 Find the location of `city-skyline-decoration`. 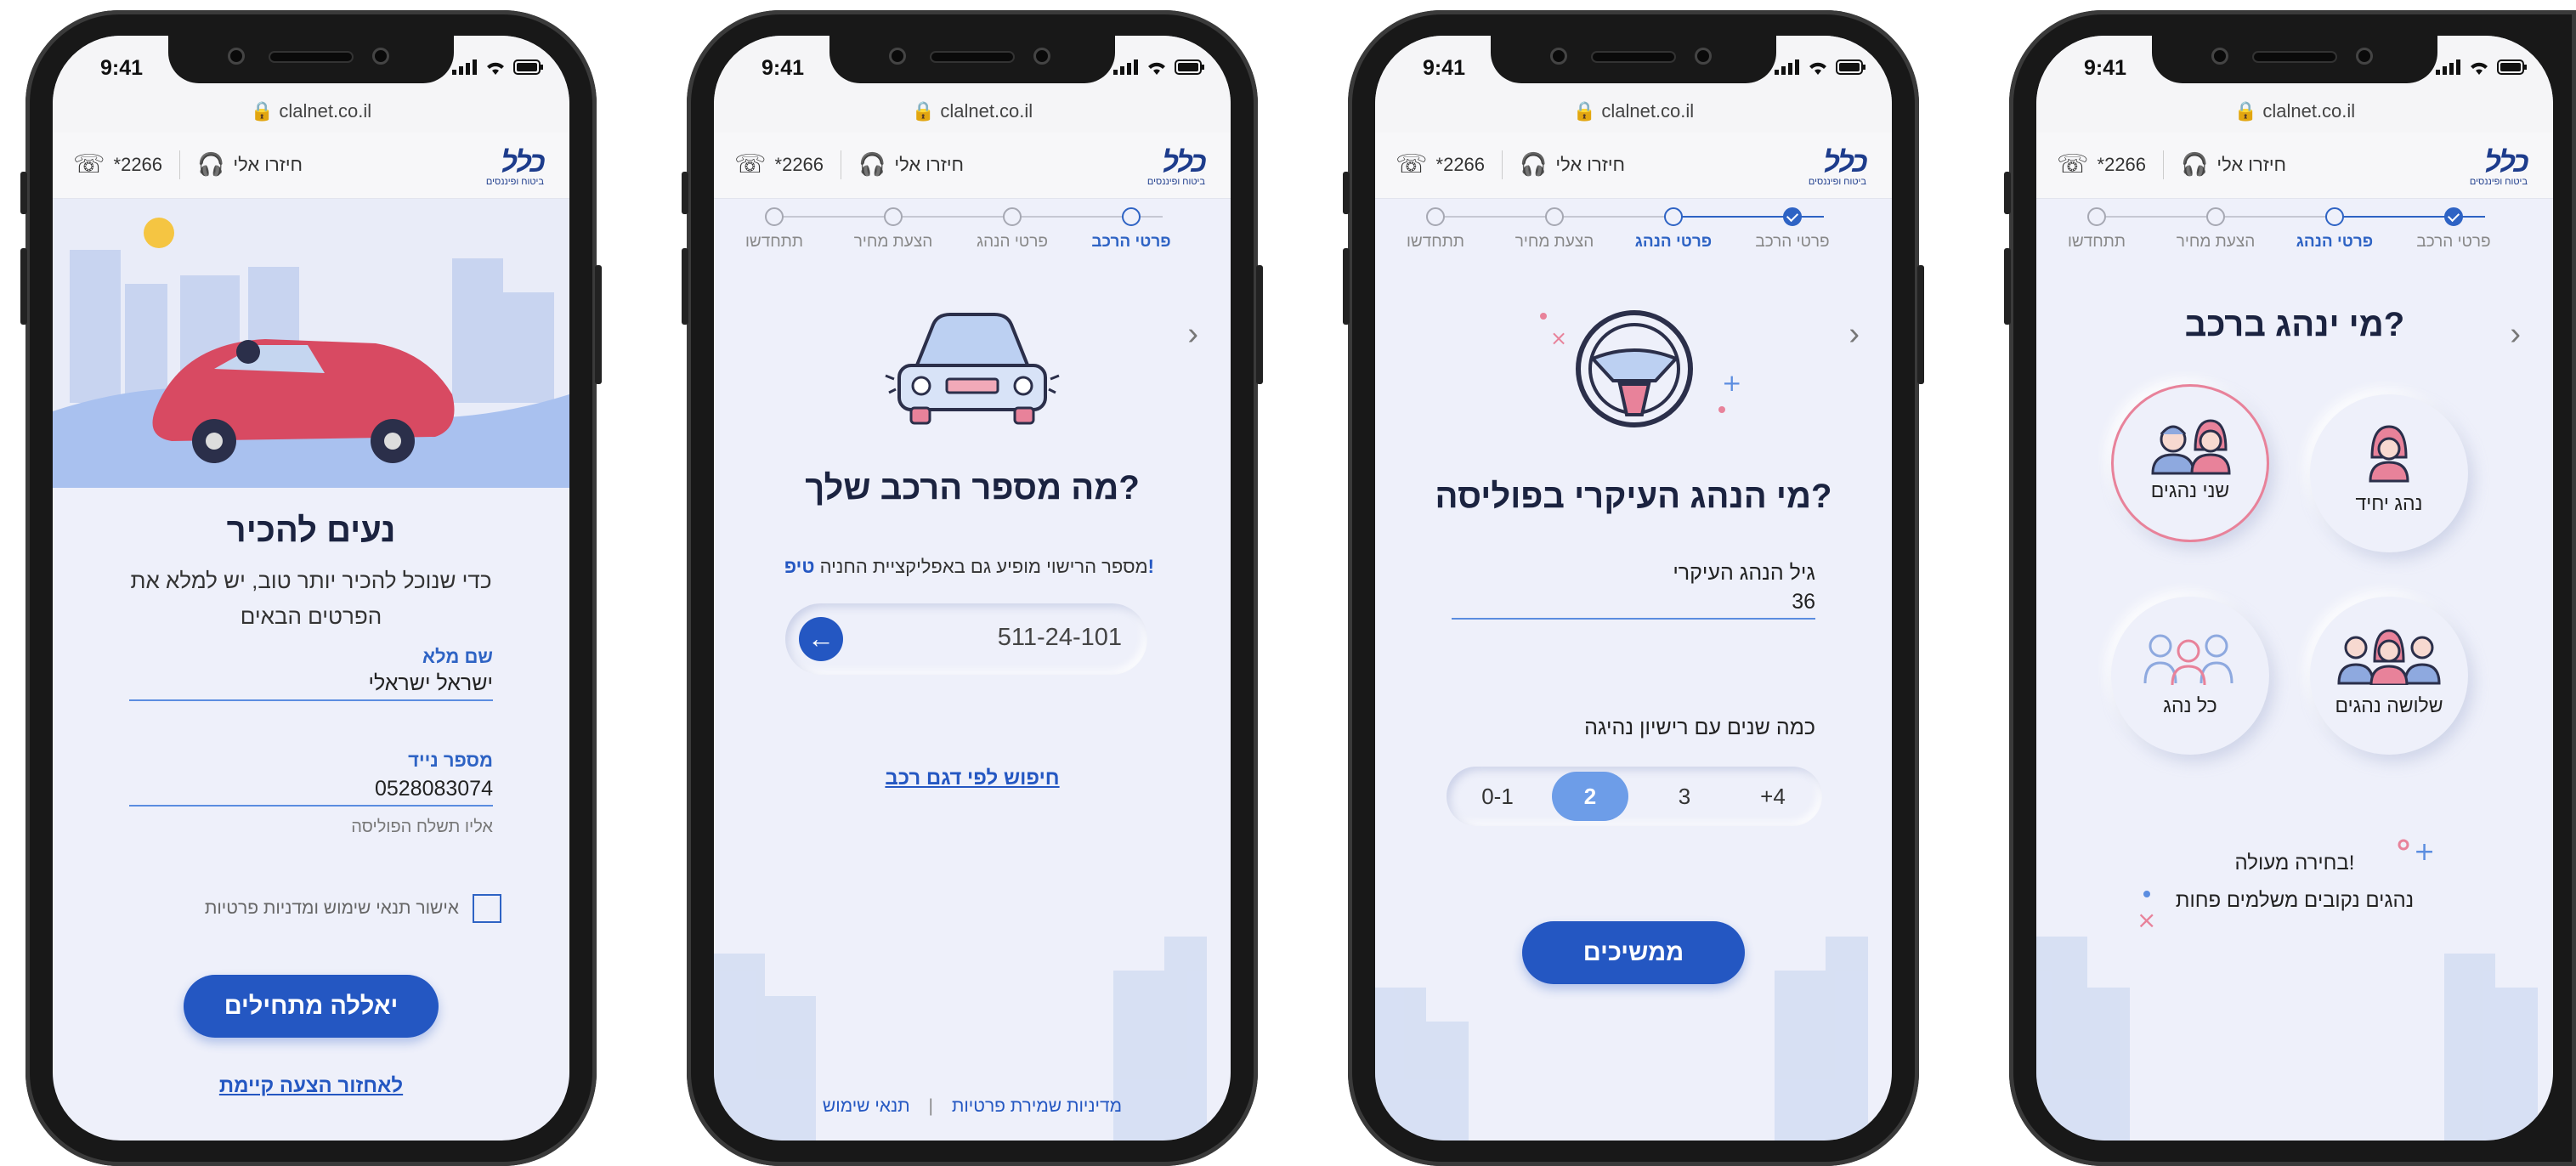

city-skyline-decoration is located at coordinates (2287, 1039).